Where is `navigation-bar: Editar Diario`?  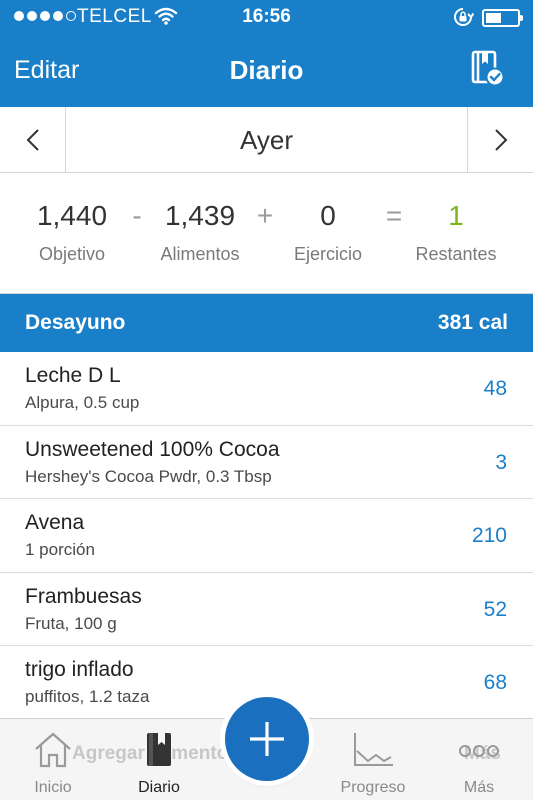 navigation-bar: Editar Diario is located at coordinates (266, 71).